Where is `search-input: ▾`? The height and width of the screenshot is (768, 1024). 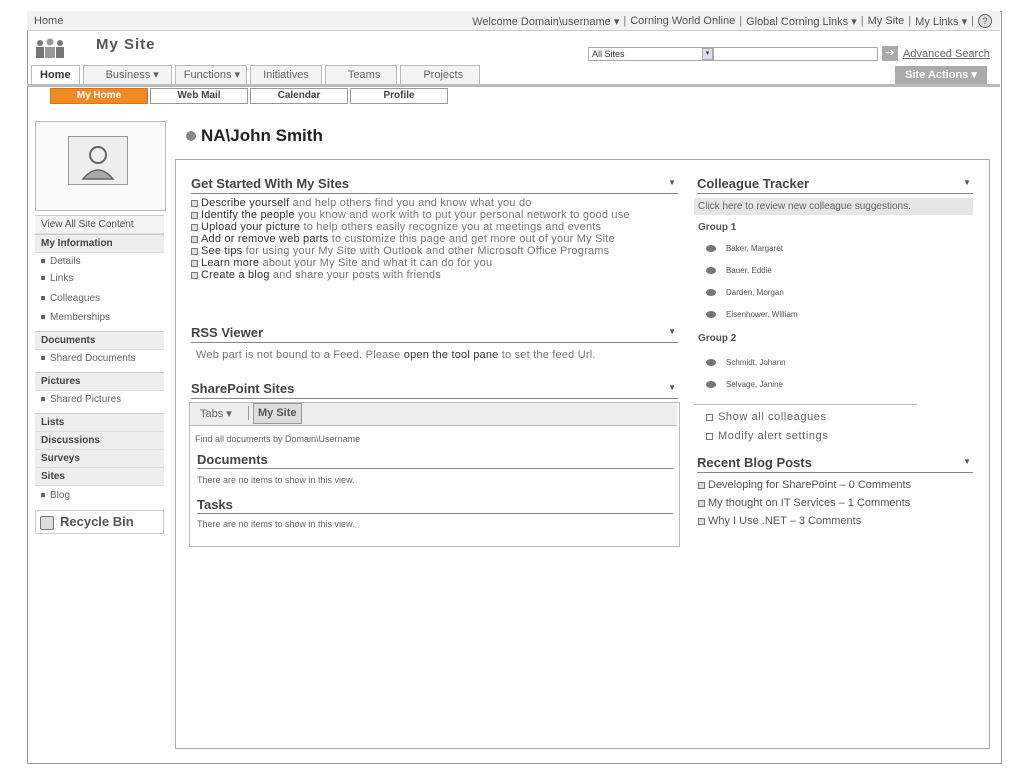
search-input: ▾ is located at coordinates (790, 54).